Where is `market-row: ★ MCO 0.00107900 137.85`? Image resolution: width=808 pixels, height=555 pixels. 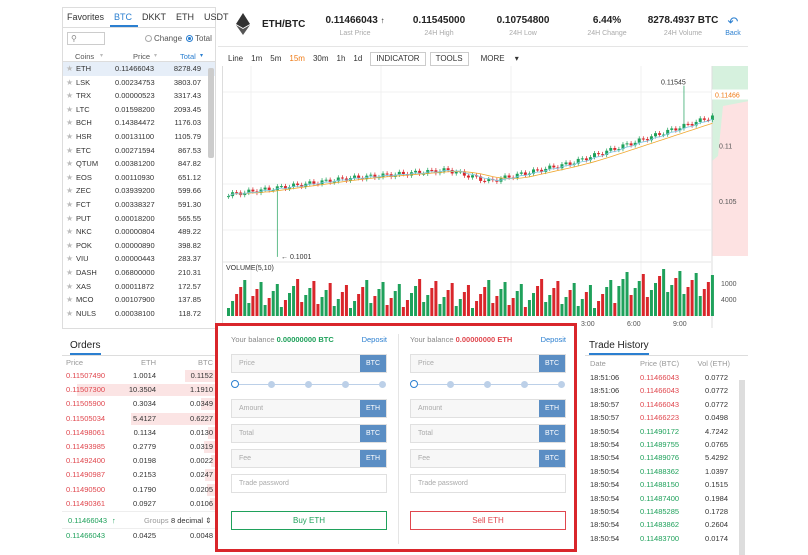
market-row: ★ MCO 0.00107900 137.85 is located at coordinates (139, 300).